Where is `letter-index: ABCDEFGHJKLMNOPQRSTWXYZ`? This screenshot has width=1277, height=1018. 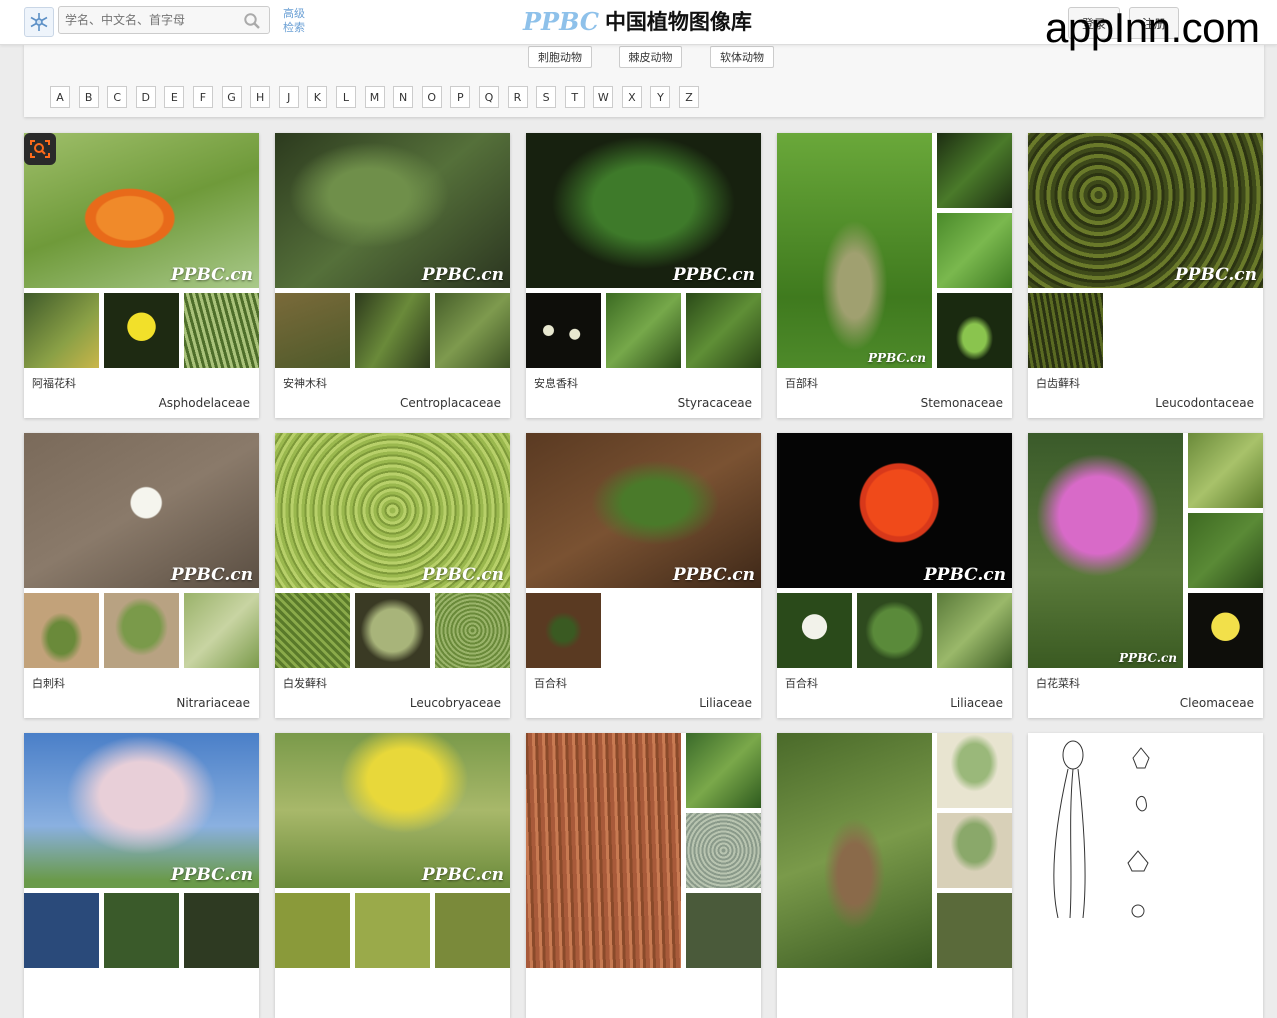 letter-index: ABCDEFGHJKLMNOPQRSTWXYZ is located at coordinates (379, 97).